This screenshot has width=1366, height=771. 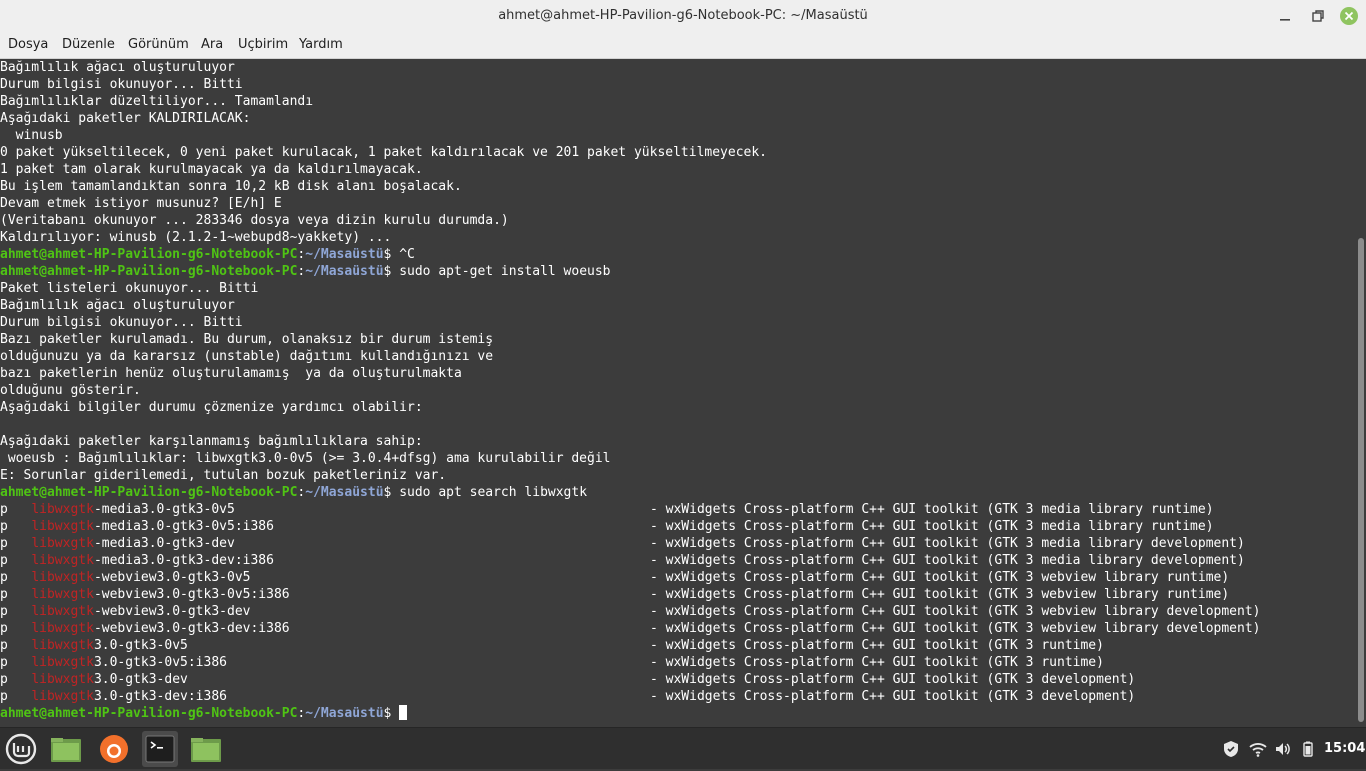 I want to click on package-name-suffix: 3.0-gtk3-0v5, so click(x=140, y=645).